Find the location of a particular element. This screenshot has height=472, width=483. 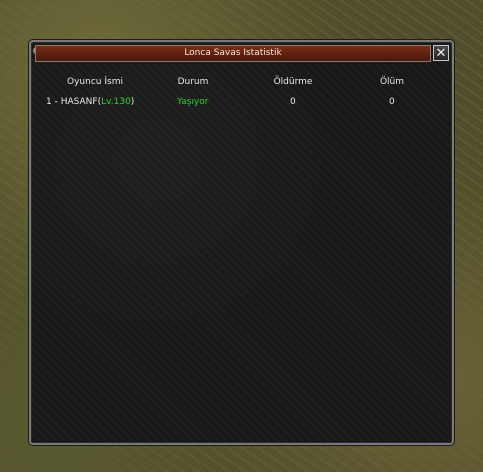

title-bar: Lonca Savas Istatistik is located at coordinates (233, 53).